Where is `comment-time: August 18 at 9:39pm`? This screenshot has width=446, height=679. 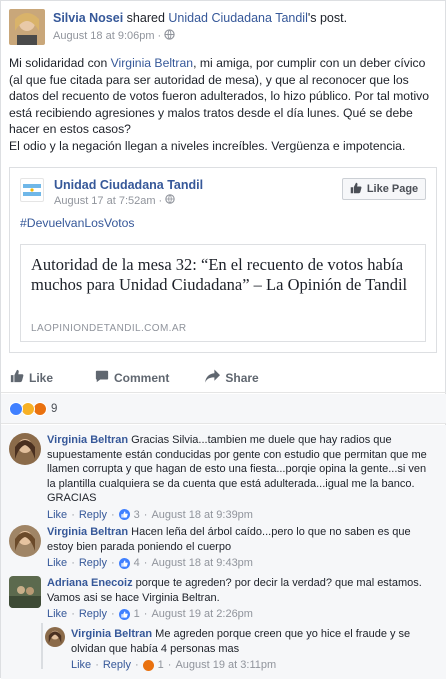
comment-time: August 18 at 9:39pm is located at coordinates (202, 515).